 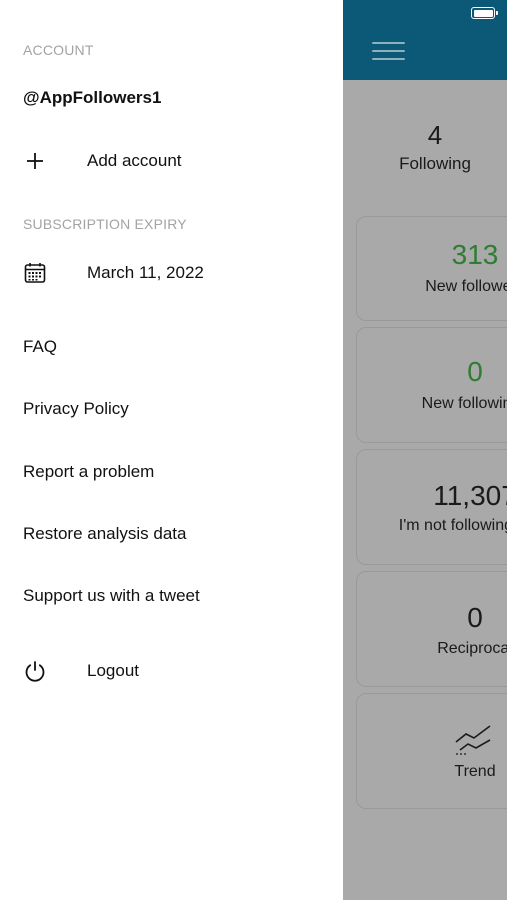 What do you see at coordinates (105, 224) in the screenshot?
I see `subscription-section-label: SUBSCRIPTION EXPIRY` at bounding box center [105, 224].